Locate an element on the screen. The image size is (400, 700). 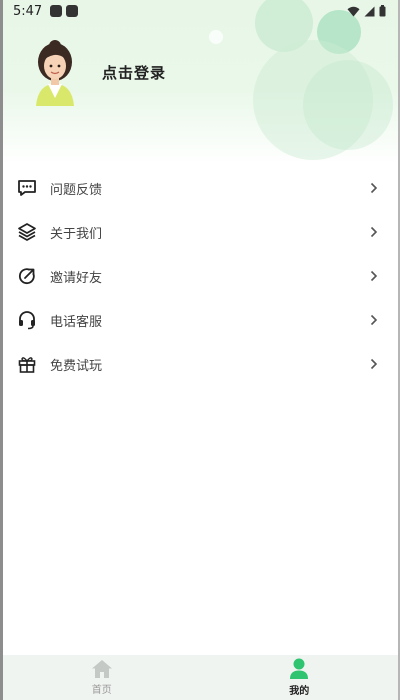
menu-item-label: 问题反馈 is located at coordinates (76, 190).